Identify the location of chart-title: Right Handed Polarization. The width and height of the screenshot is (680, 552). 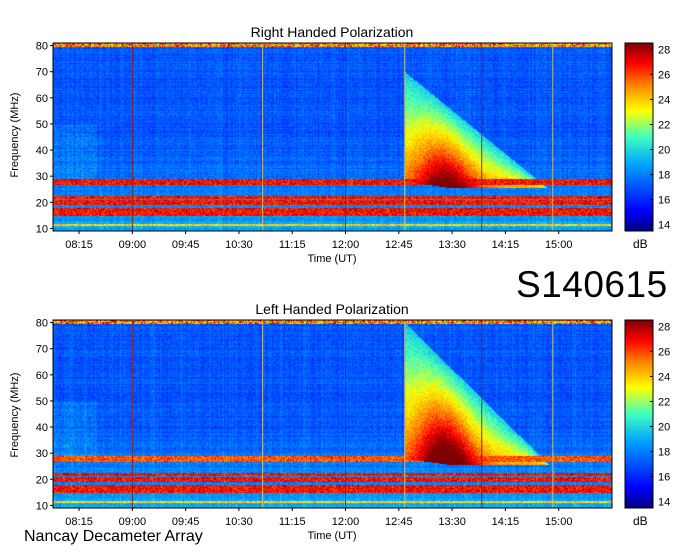
(332, 32).